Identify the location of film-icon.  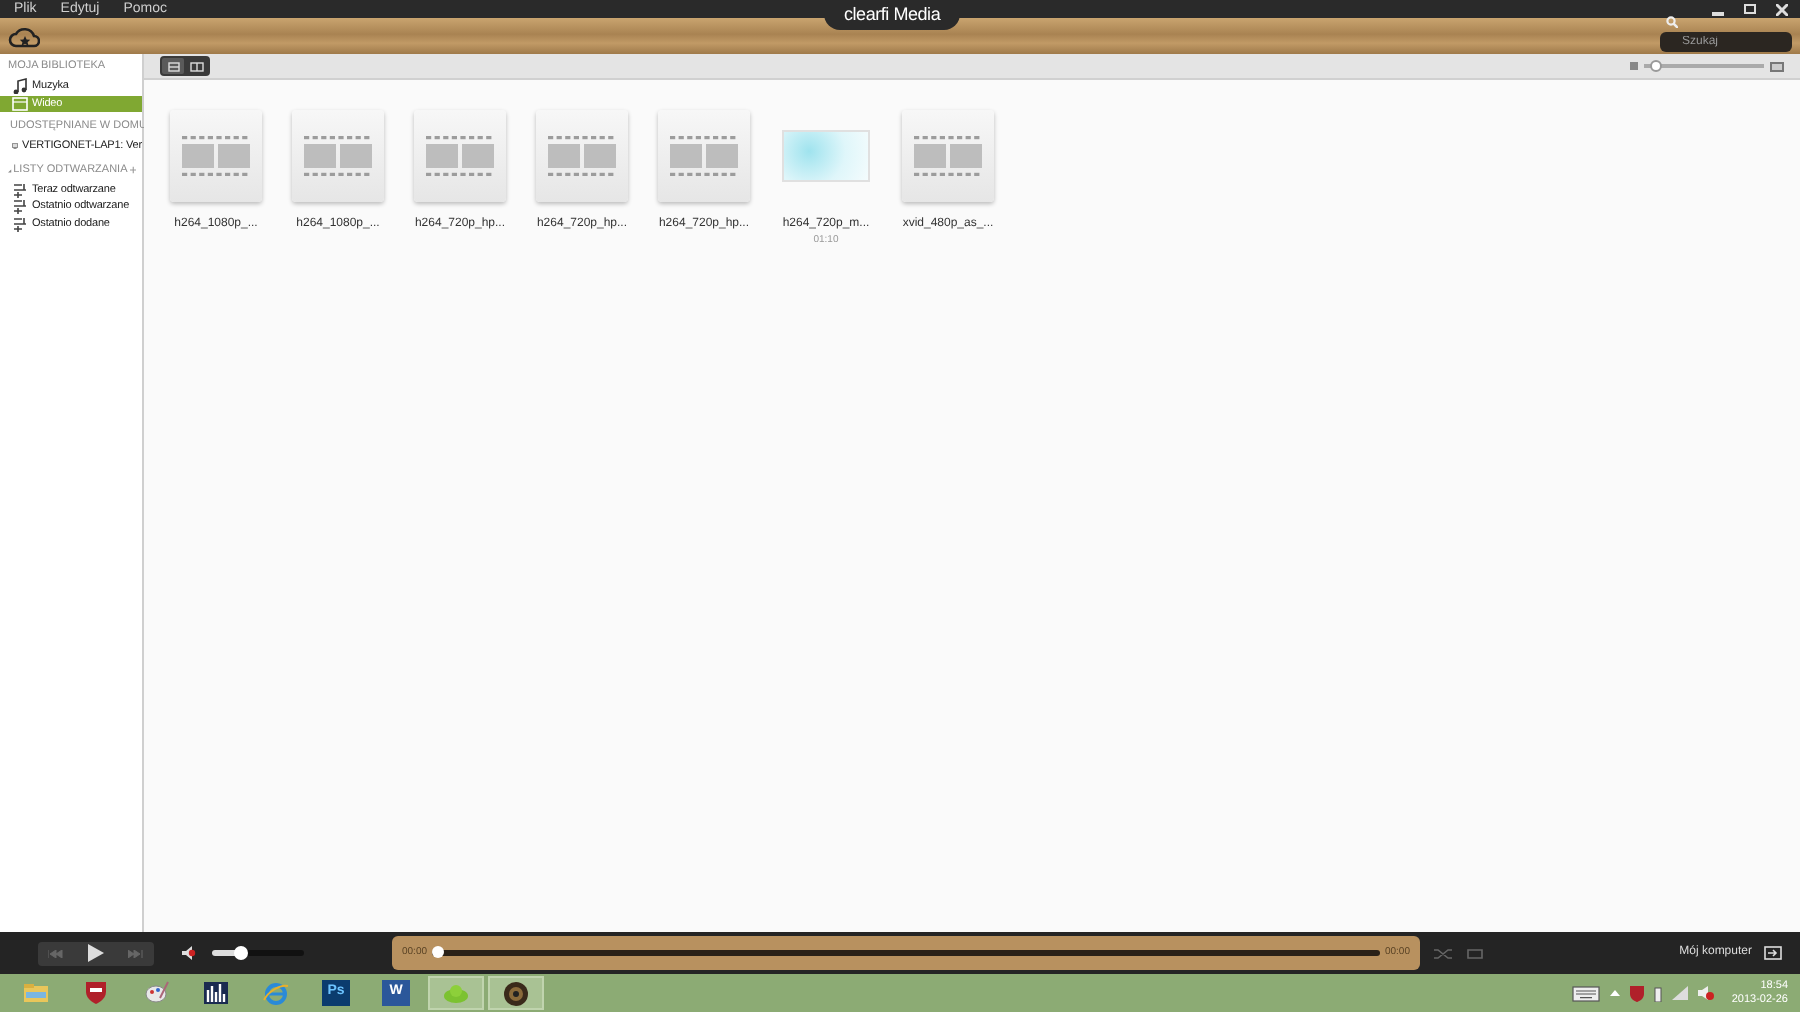
(20, 103).